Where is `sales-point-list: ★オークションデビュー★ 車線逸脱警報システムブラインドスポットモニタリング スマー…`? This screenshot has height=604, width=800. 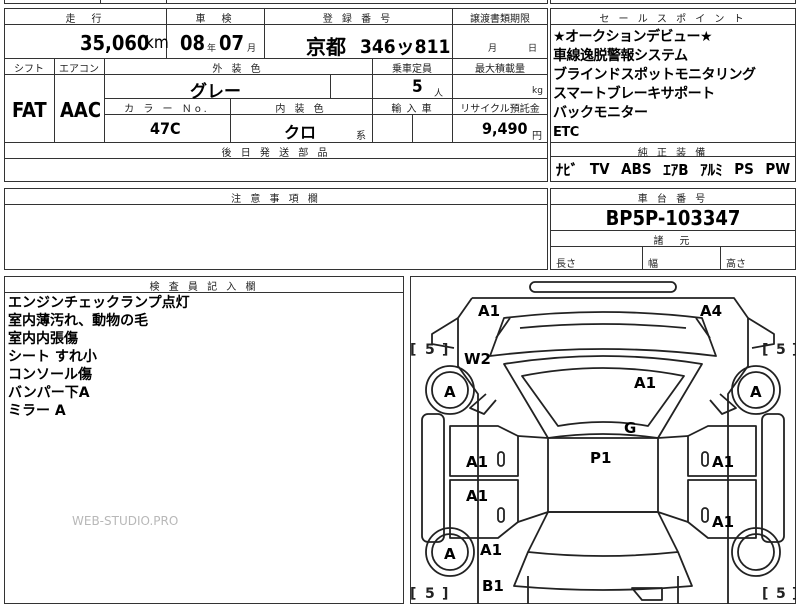
sales-point-list: ★オークションデビュー★ 車線逸脱警報システムブラインドスポットモニタリング スマー… is located at coordinates (673, 85).